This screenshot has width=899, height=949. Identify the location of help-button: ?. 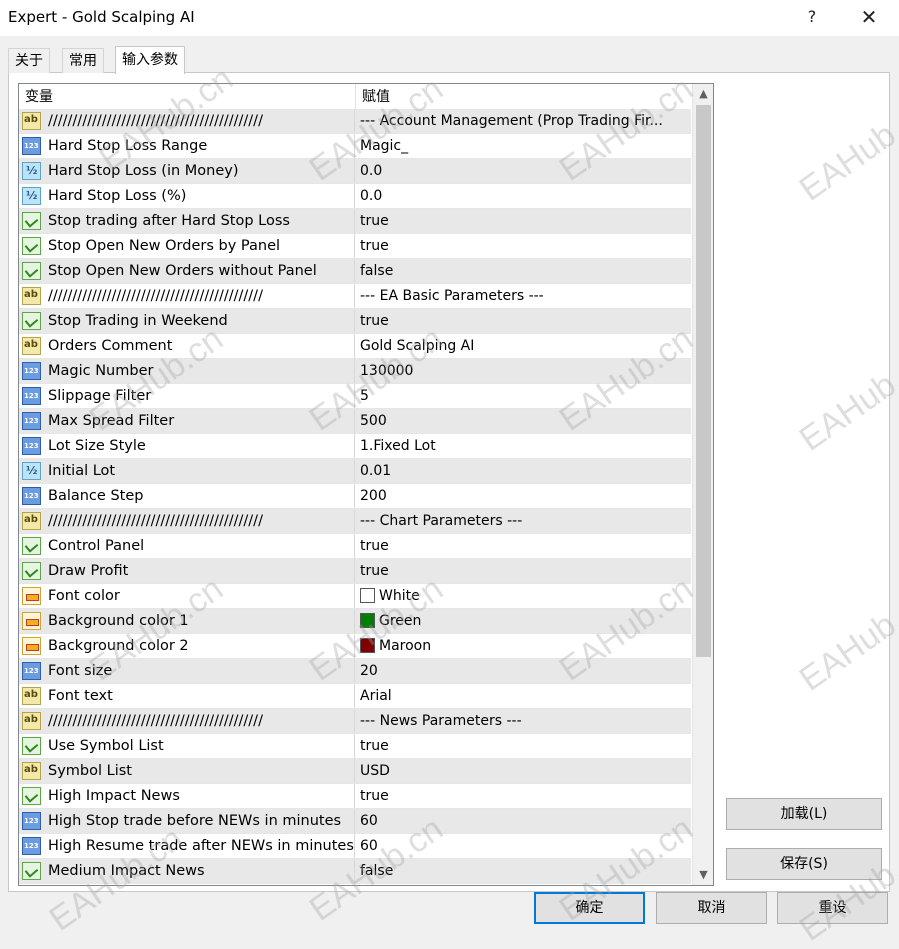
(812, 17).